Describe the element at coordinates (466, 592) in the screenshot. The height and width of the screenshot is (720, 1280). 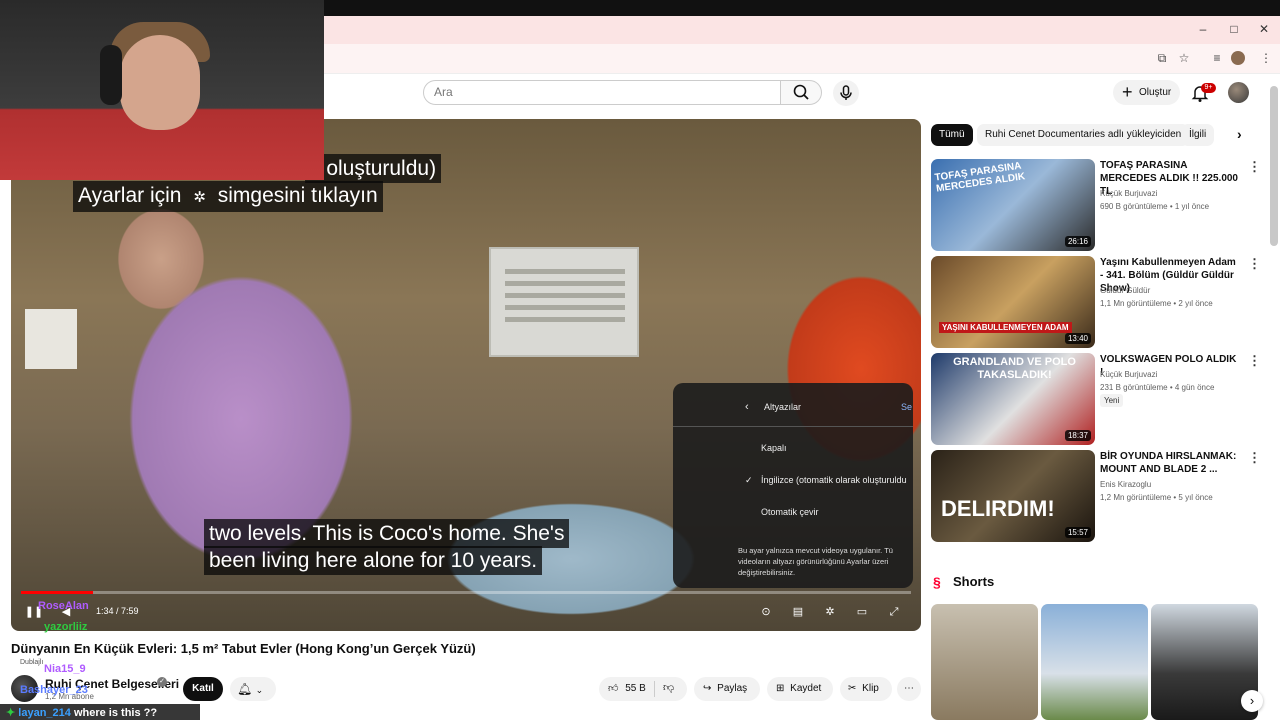
I see `progress-bar` at that location.